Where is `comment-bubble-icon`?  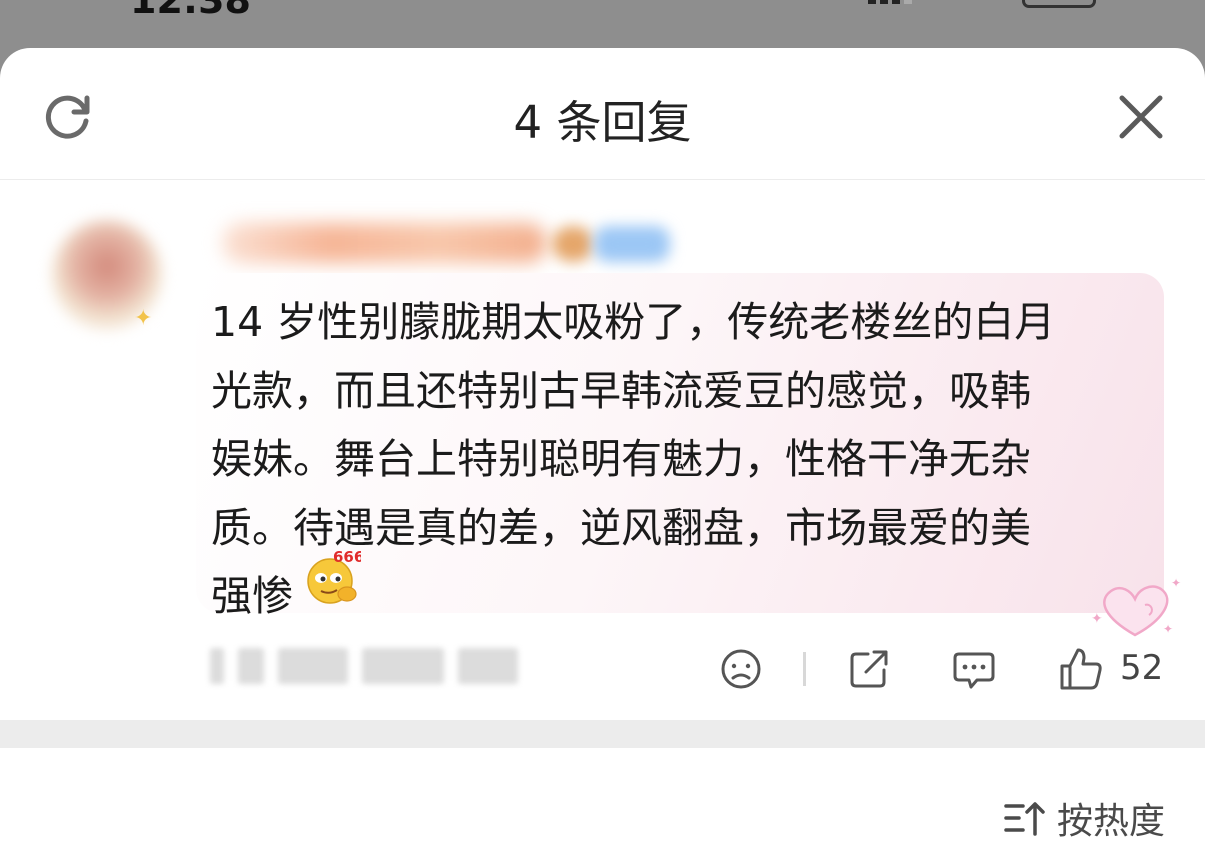
comment-bubble-icon is located at coordinates (974, 669).